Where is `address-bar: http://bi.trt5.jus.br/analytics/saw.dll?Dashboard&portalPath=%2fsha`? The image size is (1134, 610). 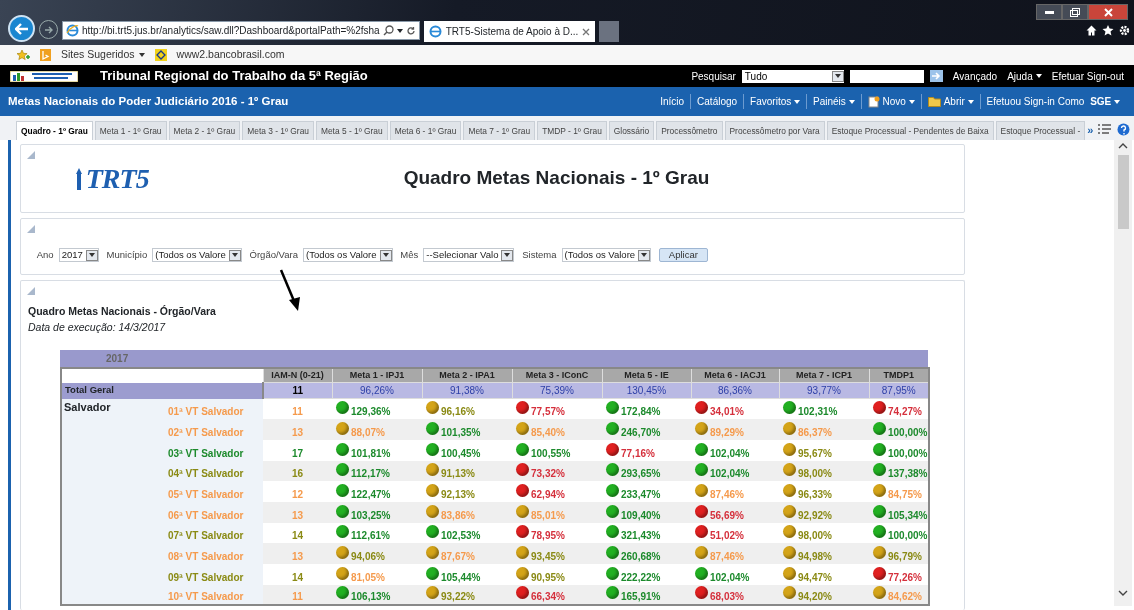
address-bar: http://bi.trt5.jus.br/analytics/saw.dll?Dashboard&portalPath=%2fsha is located at coordinates (241, 30).